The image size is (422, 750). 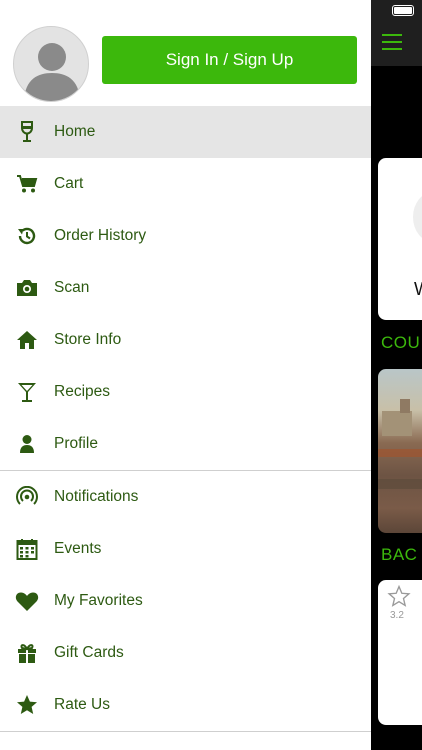 I want to click on top-bar, so click(x=396, y=33).